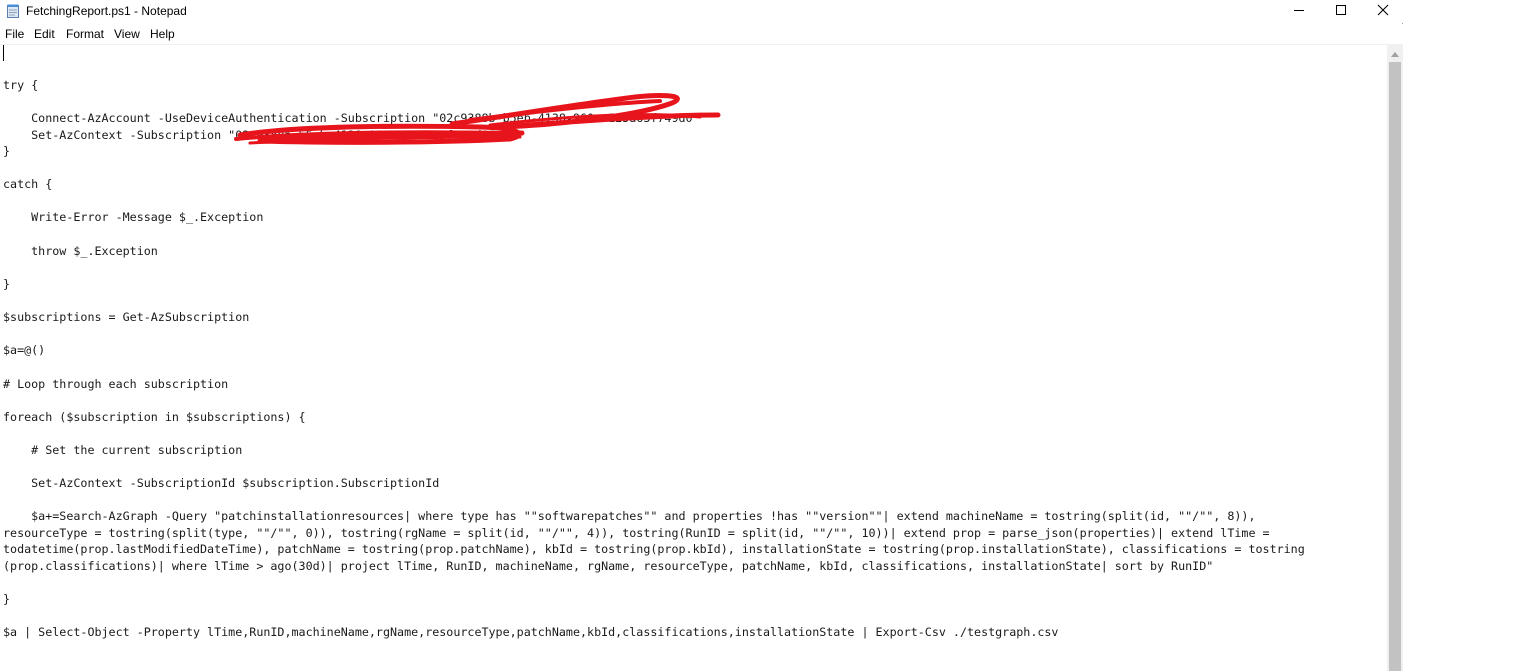 The height and width of the screenshot is (671, 1526). What do you see at coordinates (3, 53) in the screenshot?
I see `text-caret` at bounding box center [3, 53].